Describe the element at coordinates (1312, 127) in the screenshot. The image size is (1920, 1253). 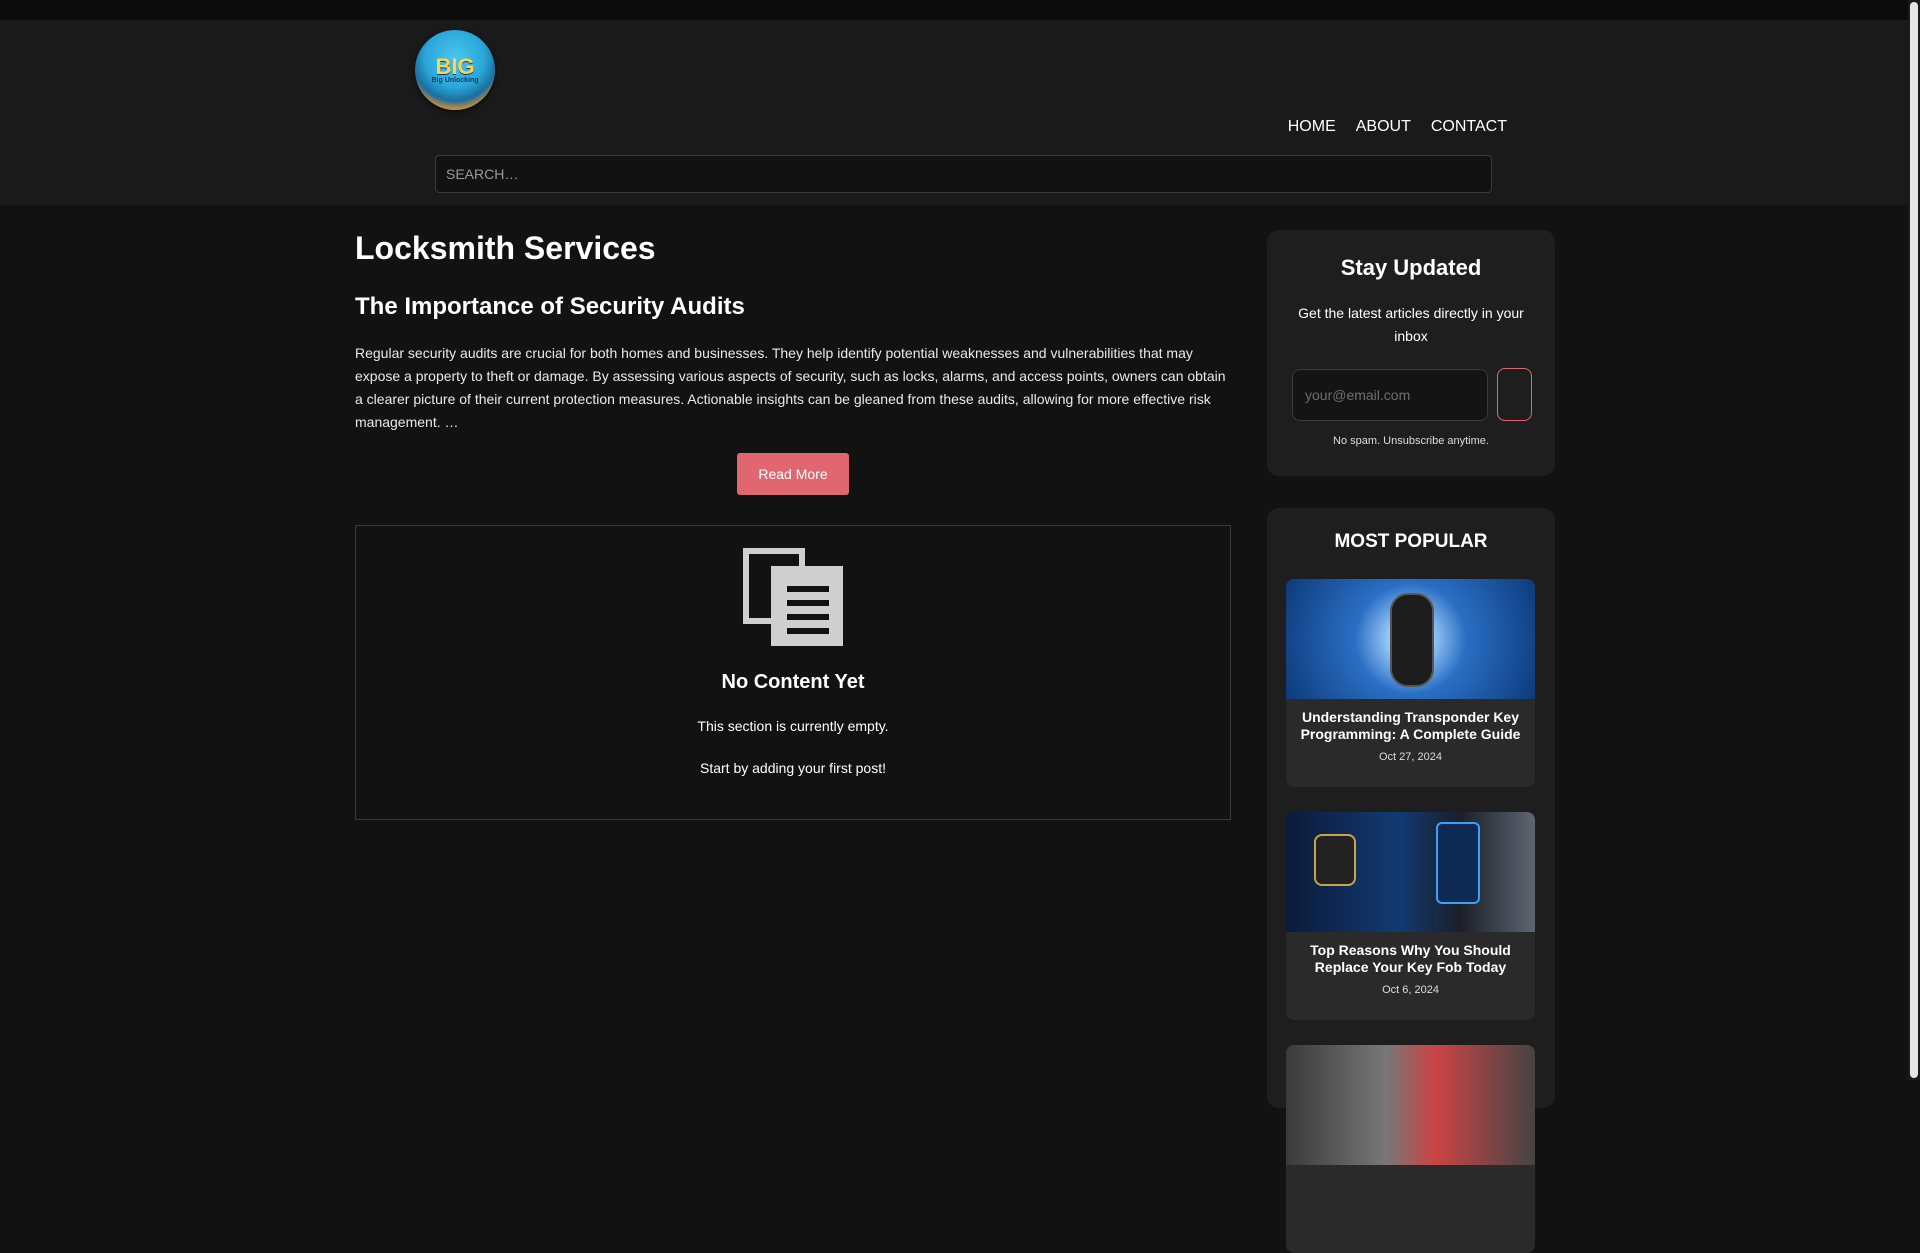
I see `nav-home: HOME` at that location.